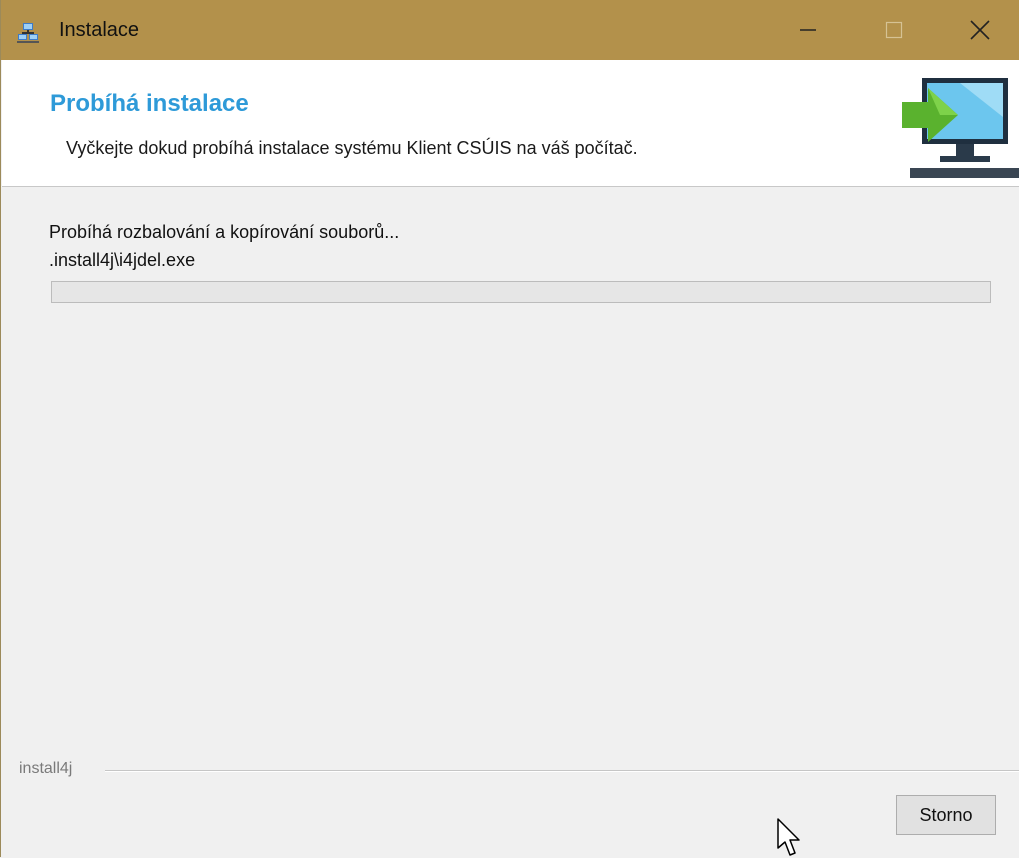  I want to click on computer-arrow-icon, so click(960, 128).